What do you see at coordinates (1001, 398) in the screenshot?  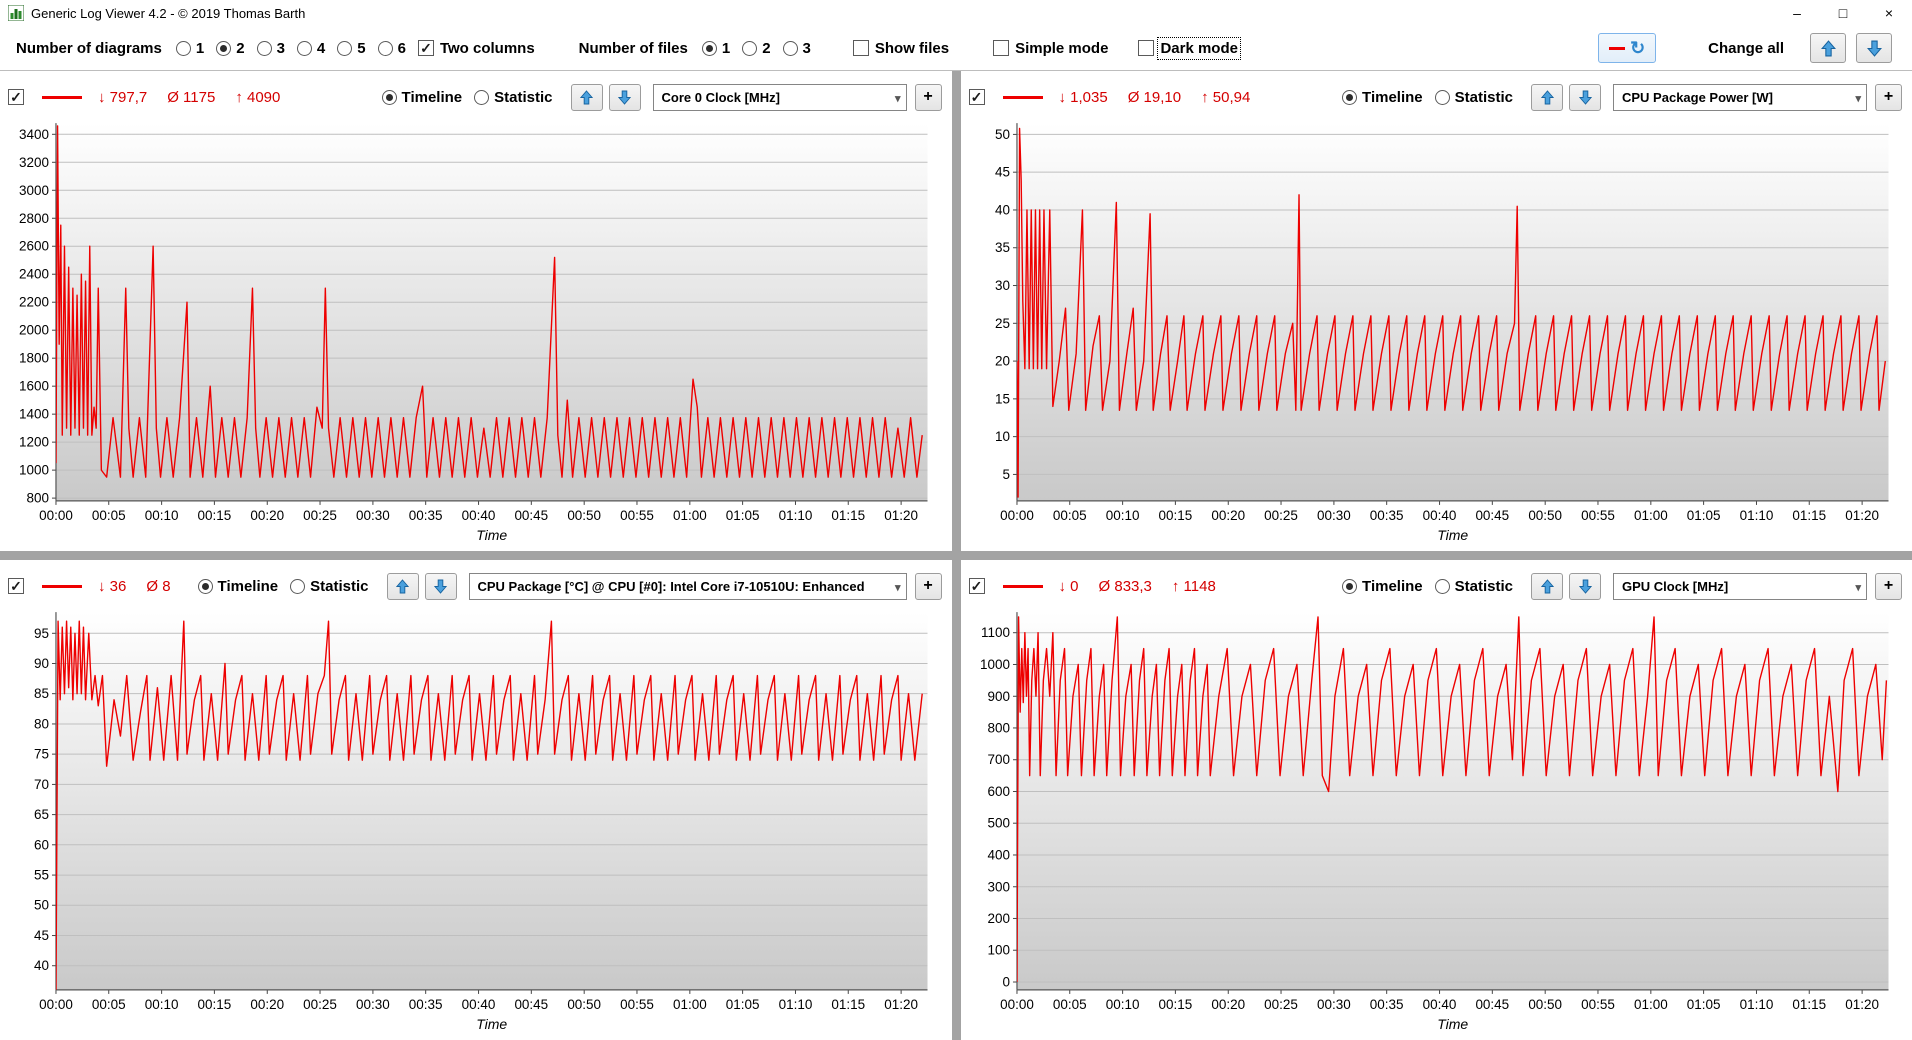 I see `svg-text: 15` at bounding box center [1001, 398].